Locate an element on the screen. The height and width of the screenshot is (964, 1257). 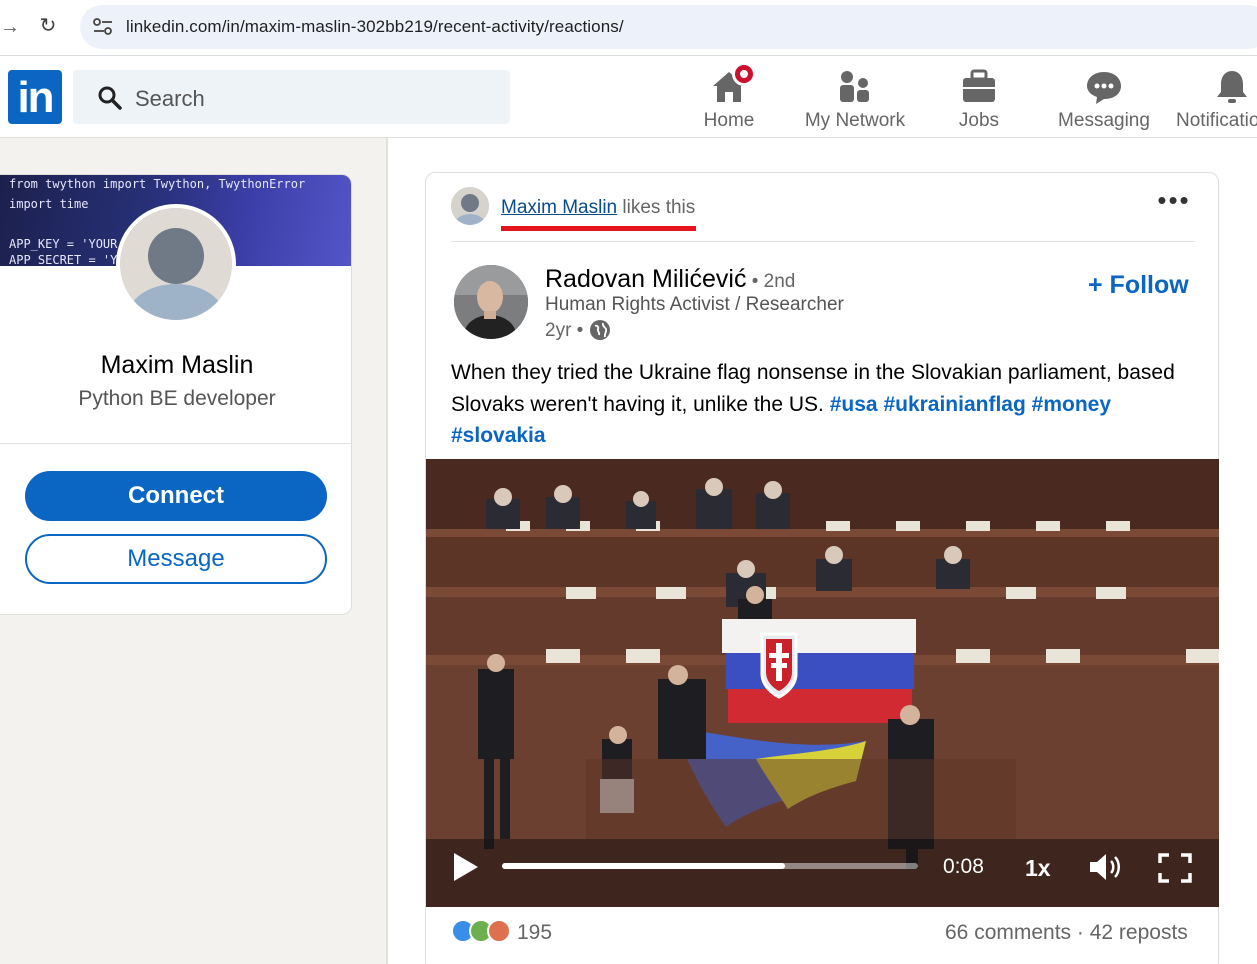
nav-notifications-label: Notifications is located at coordinates (1216, 120).